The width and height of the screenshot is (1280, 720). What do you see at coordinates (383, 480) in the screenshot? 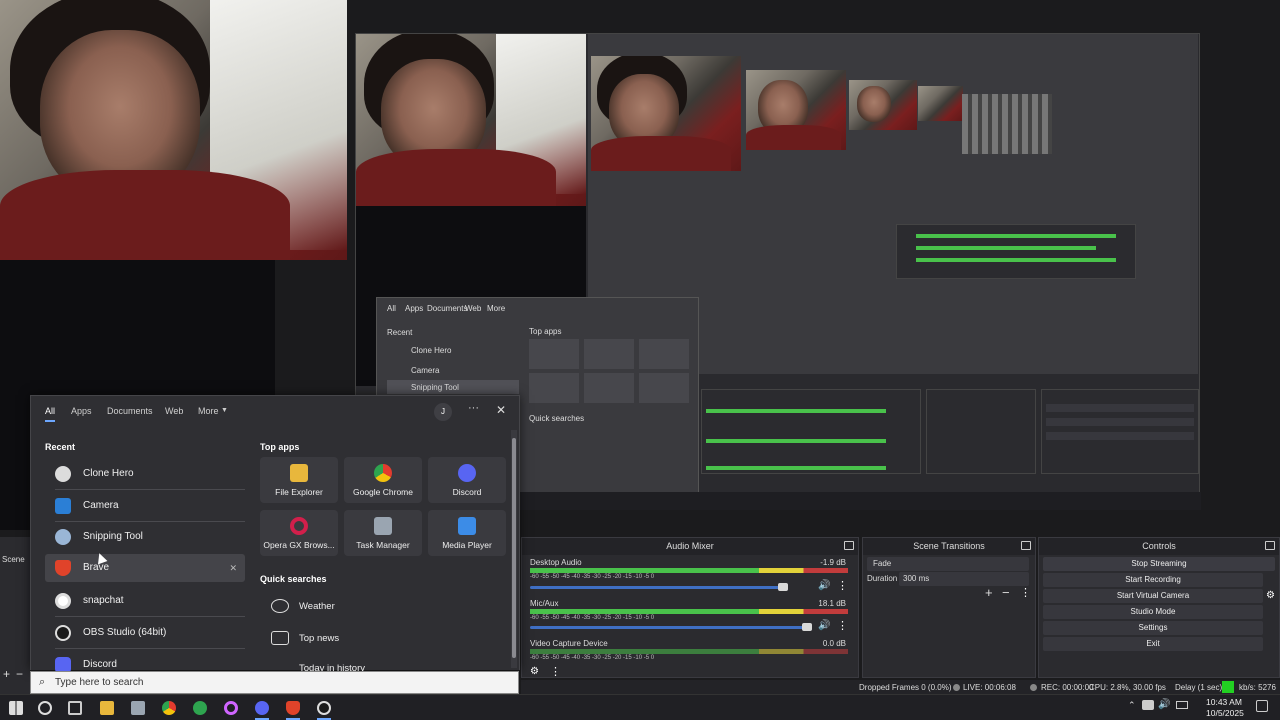
I see `top-app-google-chrome: Google Chrome` at bounding box center [383, 480].